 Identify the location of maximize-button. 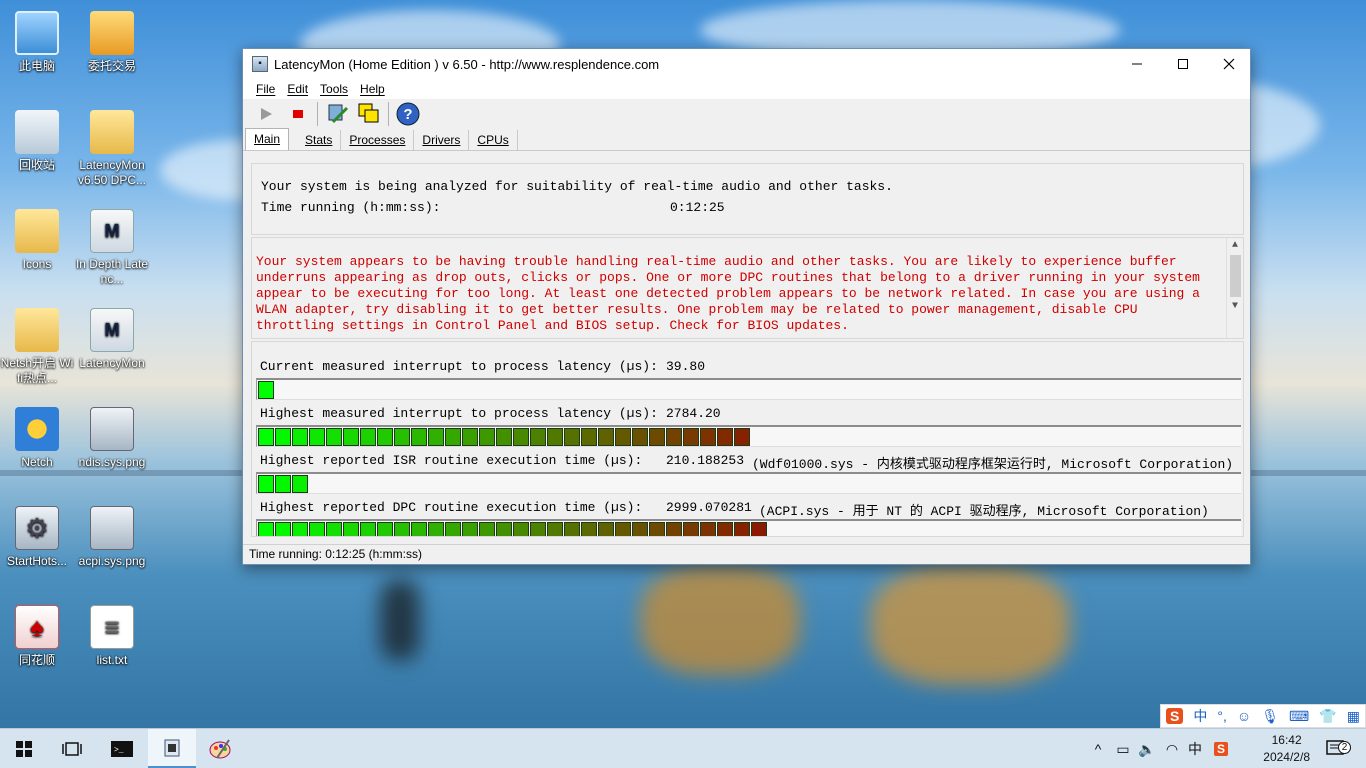
(1183, 64).